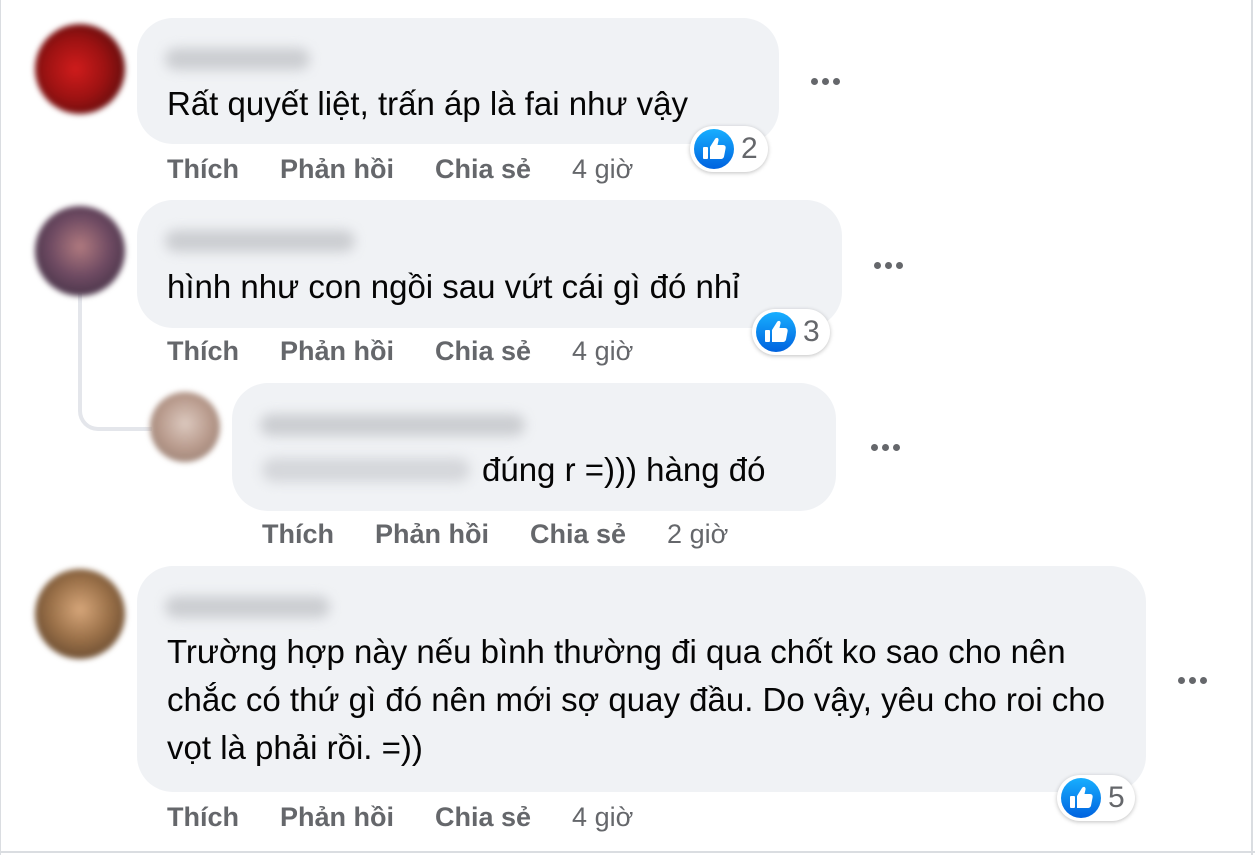  Describe the element at coordinates (811, 331) in the screenshot. I see `reaction-count: 3` at that location.